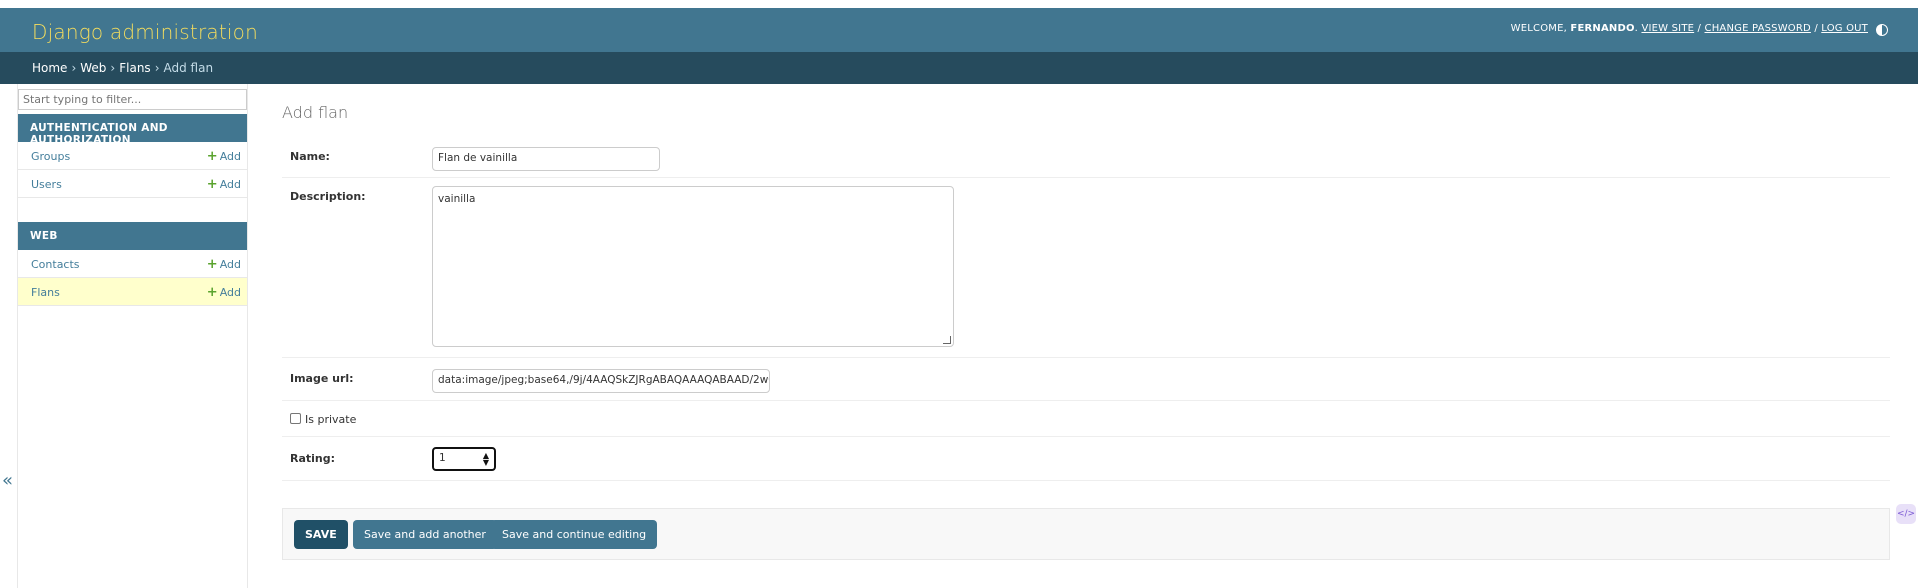 This screenshot has width=1918, height=588. Describe the element at coordinates (45, 292) in the screenshot. I see `model-link-flans: Flans` at that location.